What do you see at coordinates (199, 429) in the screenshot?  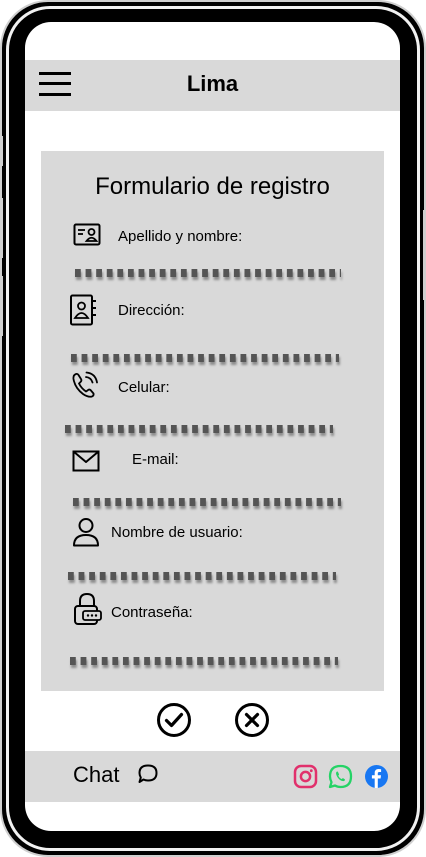 I see `phone-input` at bounding box center [199, 429].